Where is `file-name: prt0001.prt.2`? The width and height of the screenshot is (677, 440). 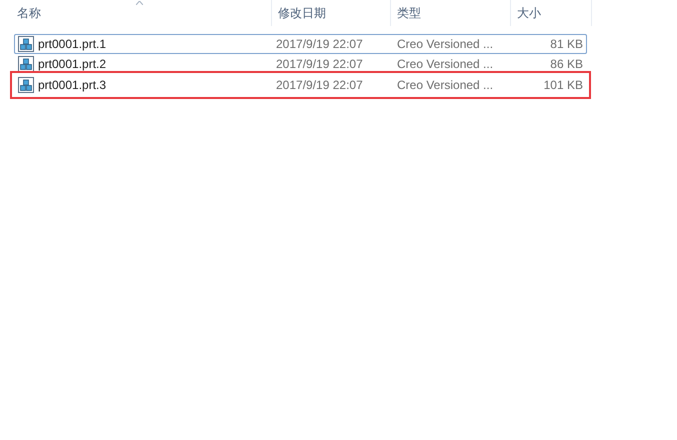 file-name: prt0001.prt.2 is located at coordinates (73, 64).